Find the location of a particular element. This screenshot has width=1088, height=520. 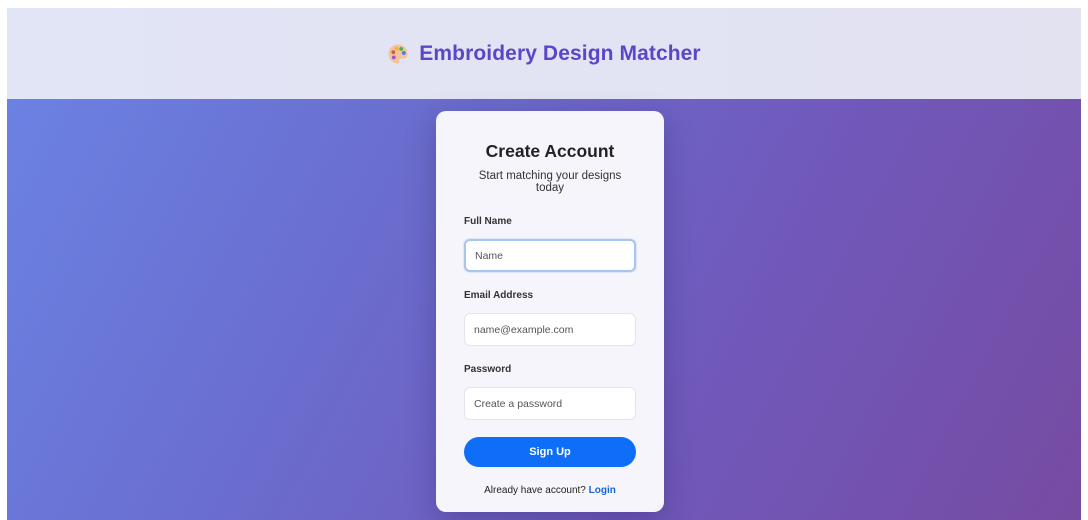

email-label: Email Address is located at coordinates (499, 295).